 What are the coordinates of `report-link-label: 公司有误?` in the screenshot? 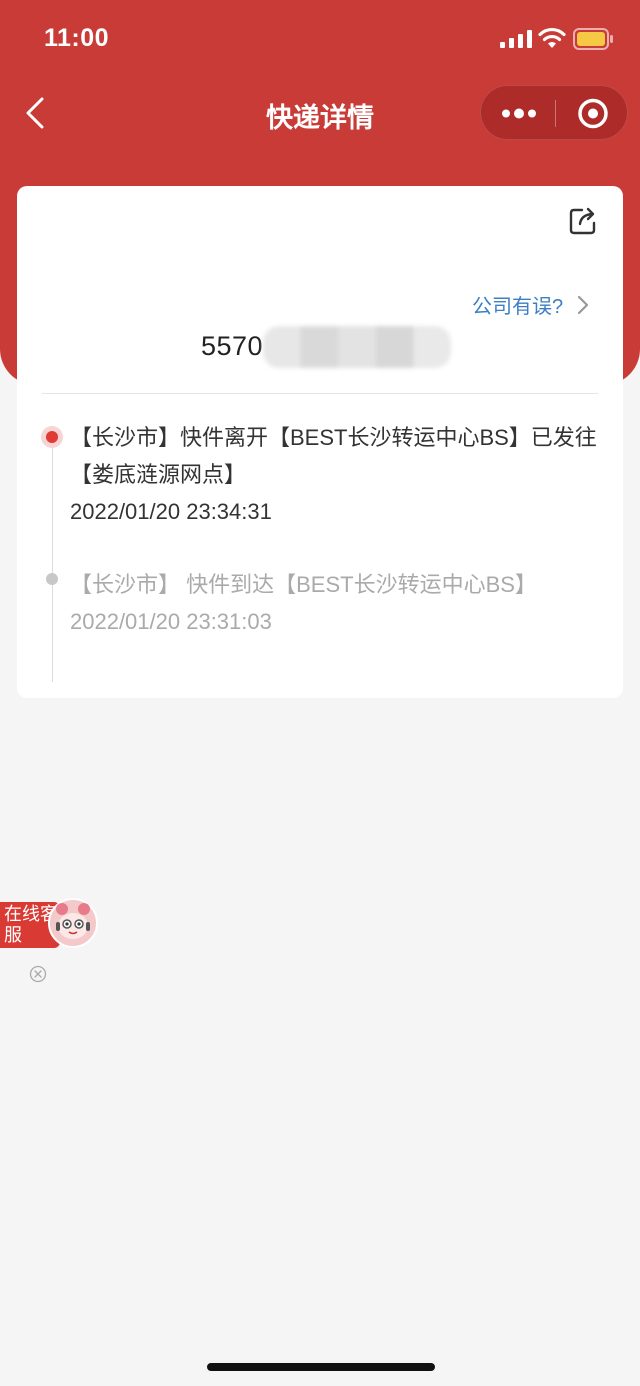 It's located at (518, 307).